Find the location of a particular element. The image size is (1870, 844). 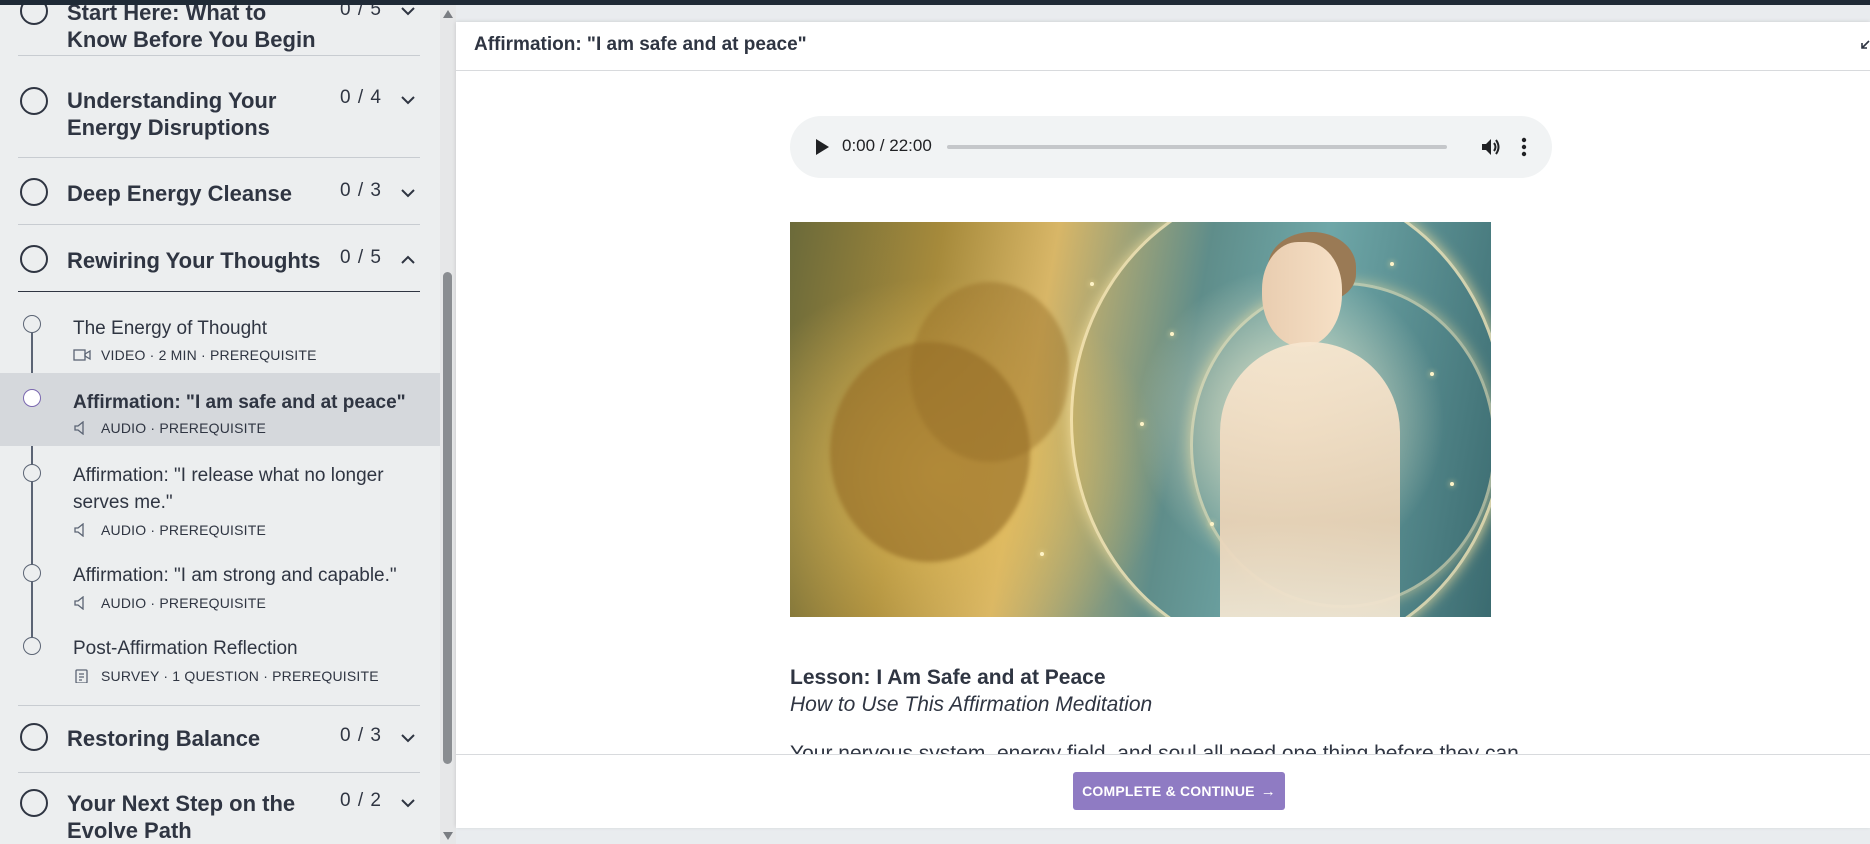

volume-icon is located at coordinates (1491, 147).